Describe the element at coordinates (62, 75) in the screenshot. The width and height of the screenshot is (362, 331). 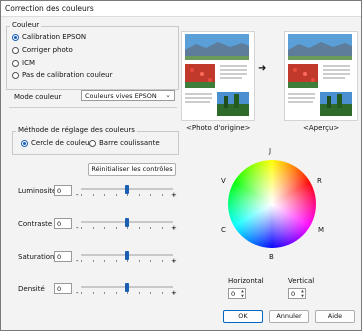
I see `radio-no-calibration: Pas de calibration couleur` at that location.